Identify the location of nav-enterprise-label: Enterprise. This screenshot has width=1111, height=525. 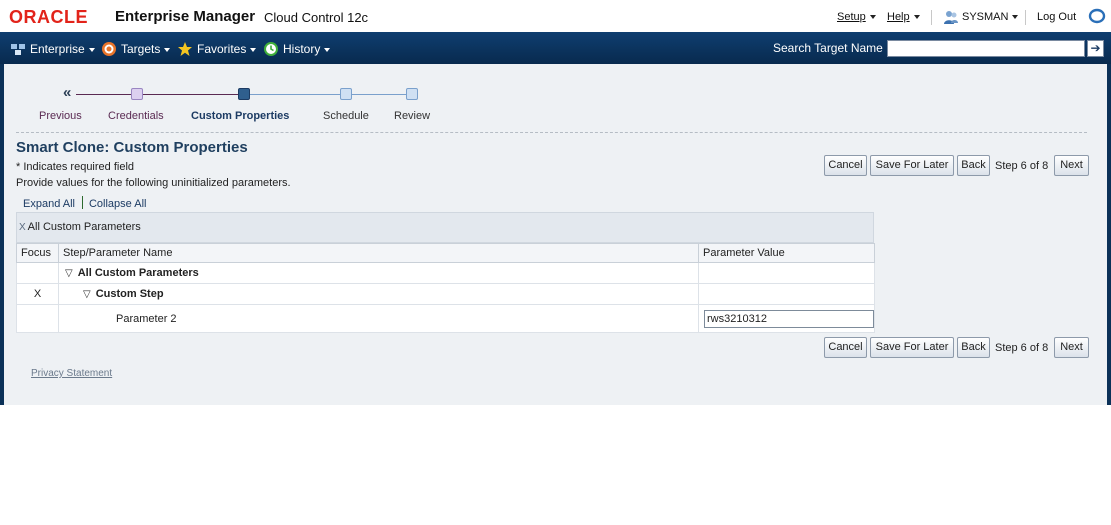
(57, 49).